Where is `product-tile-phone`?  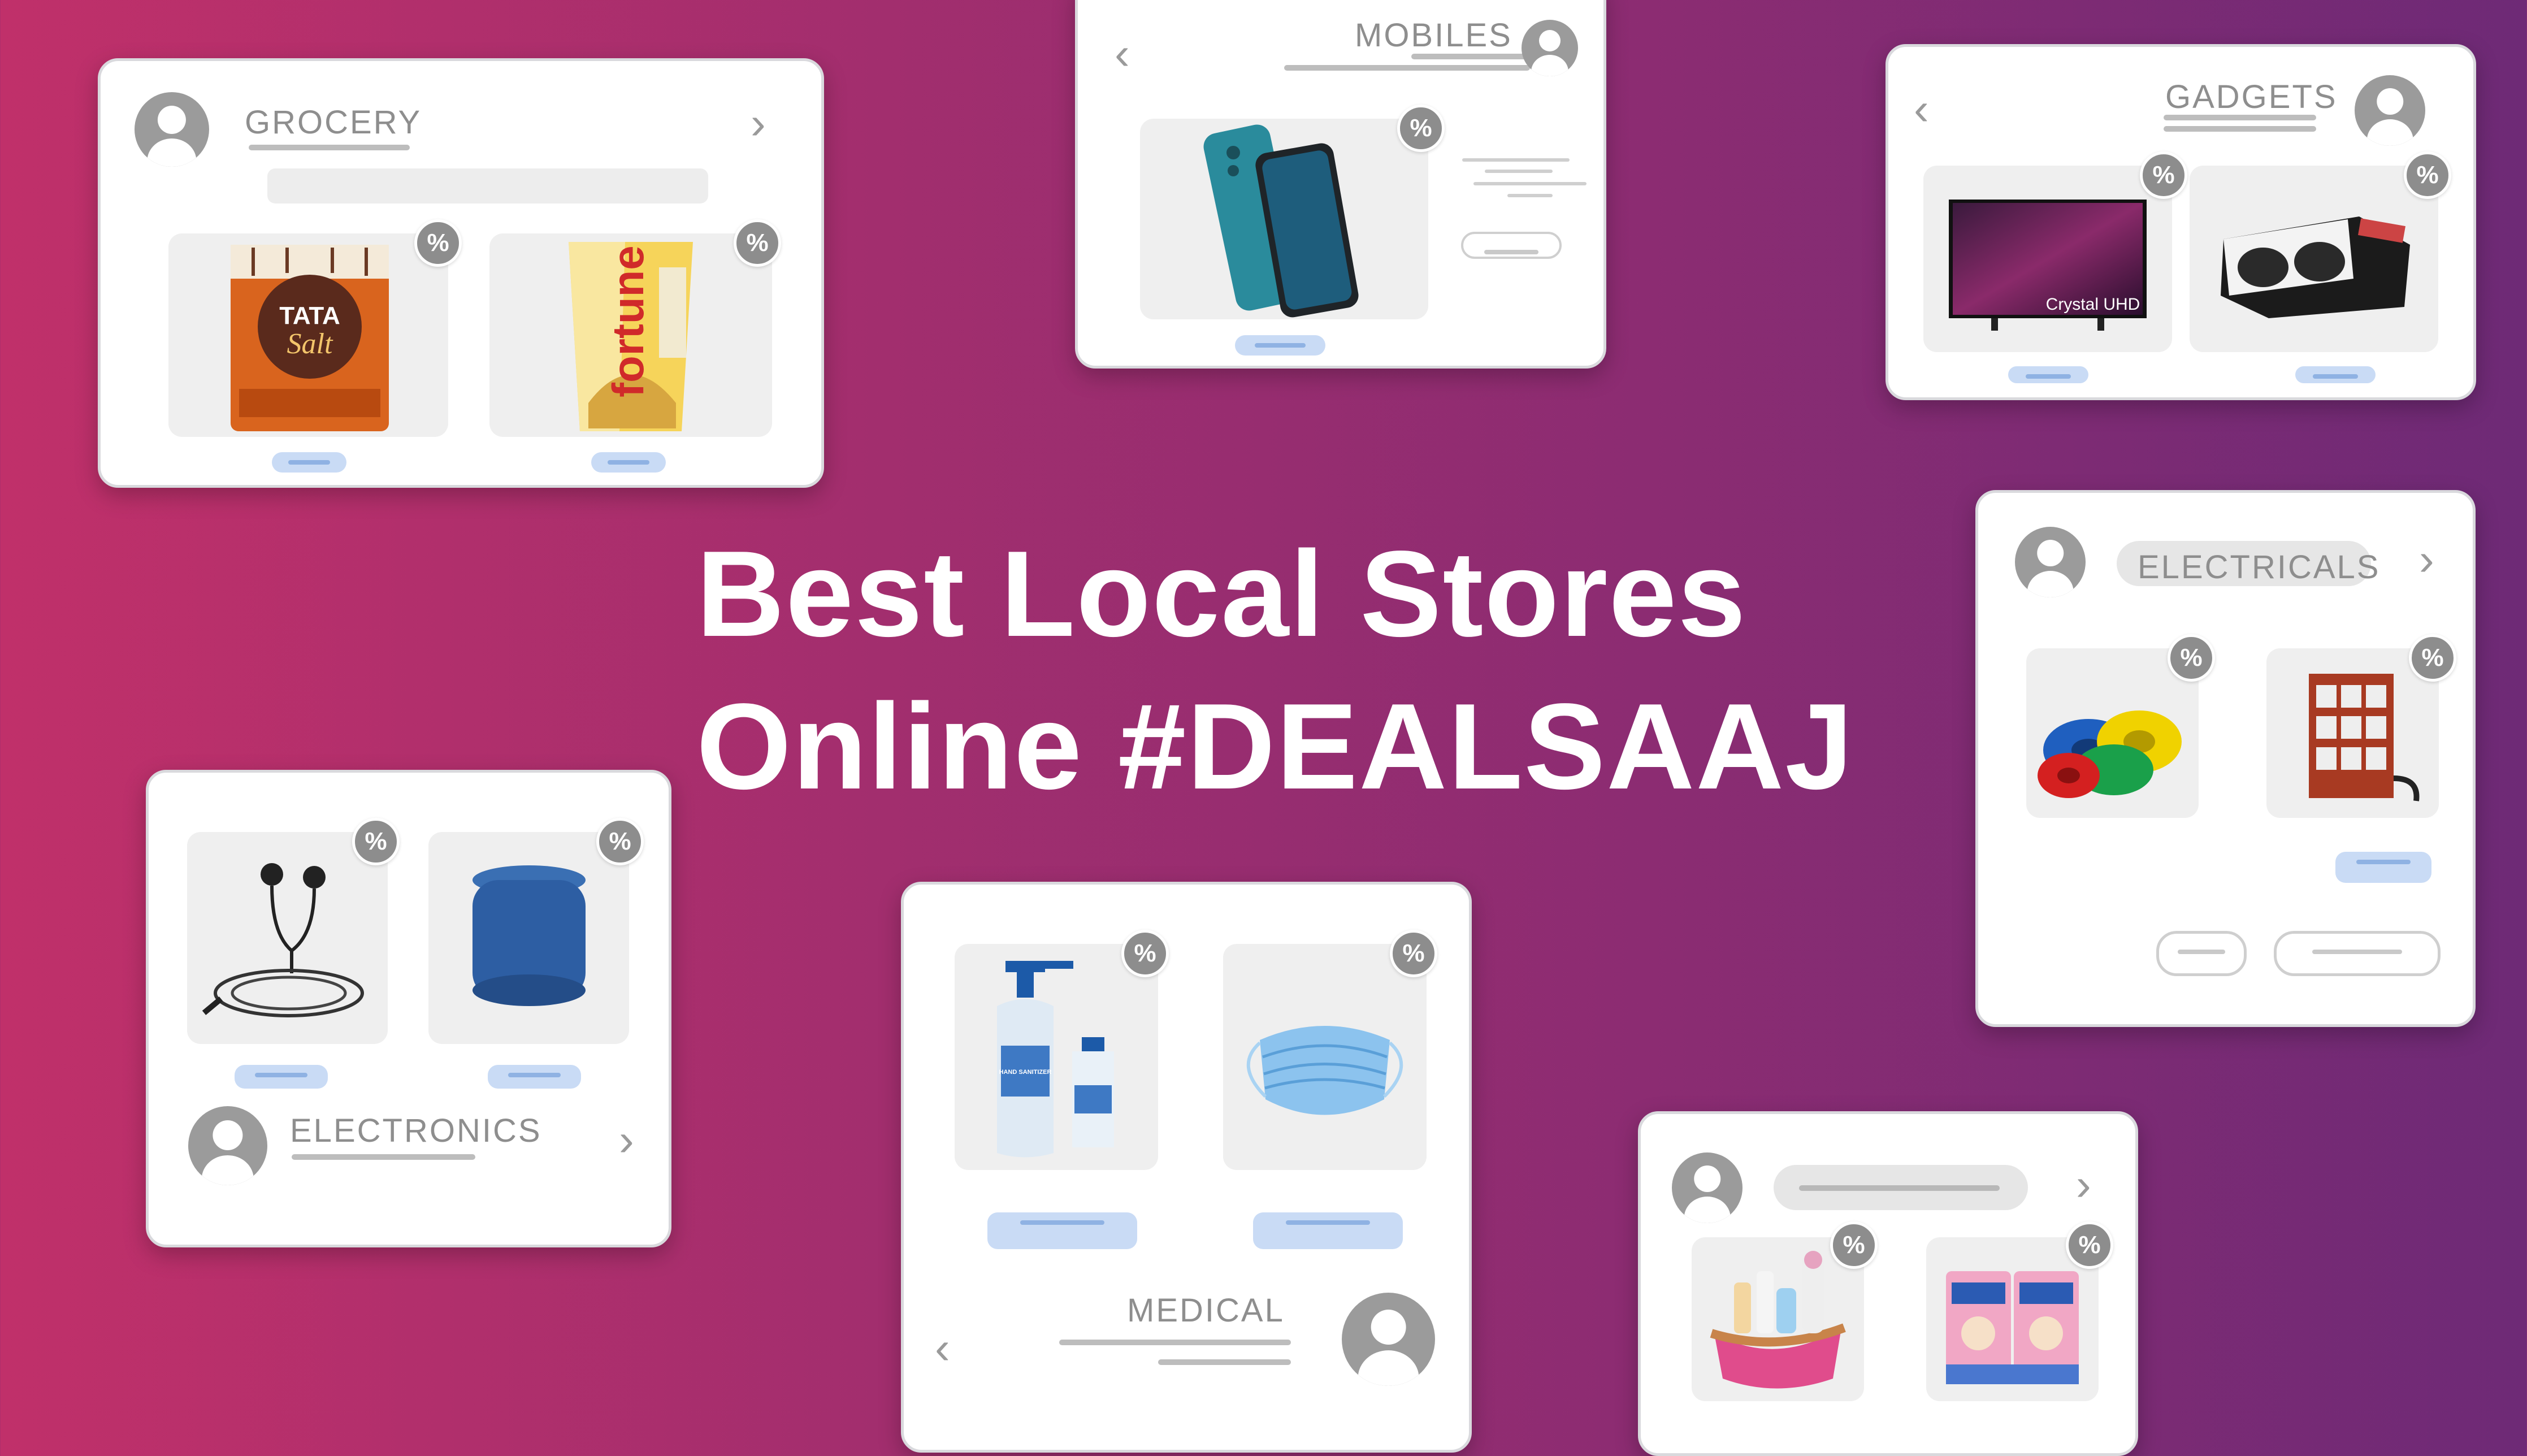
product-tile-phone is located at coordinates (1284, 219).